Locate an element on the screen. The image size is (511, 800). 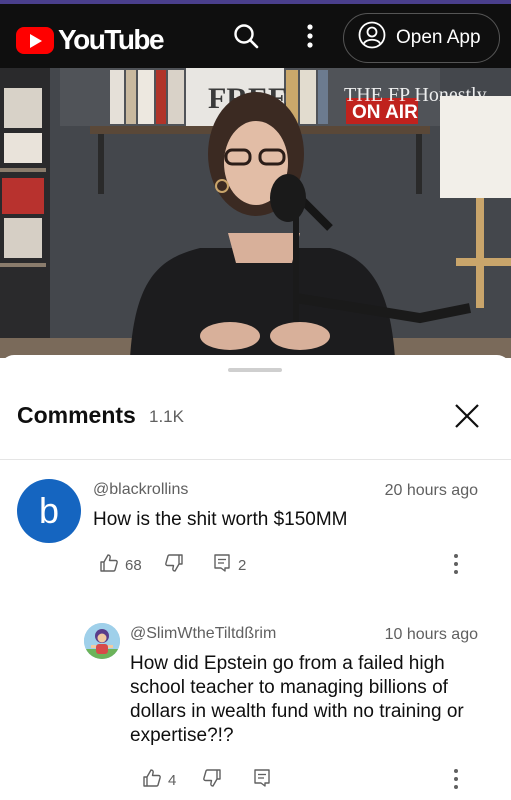
avatar-image is located at coordinates (102, 641).